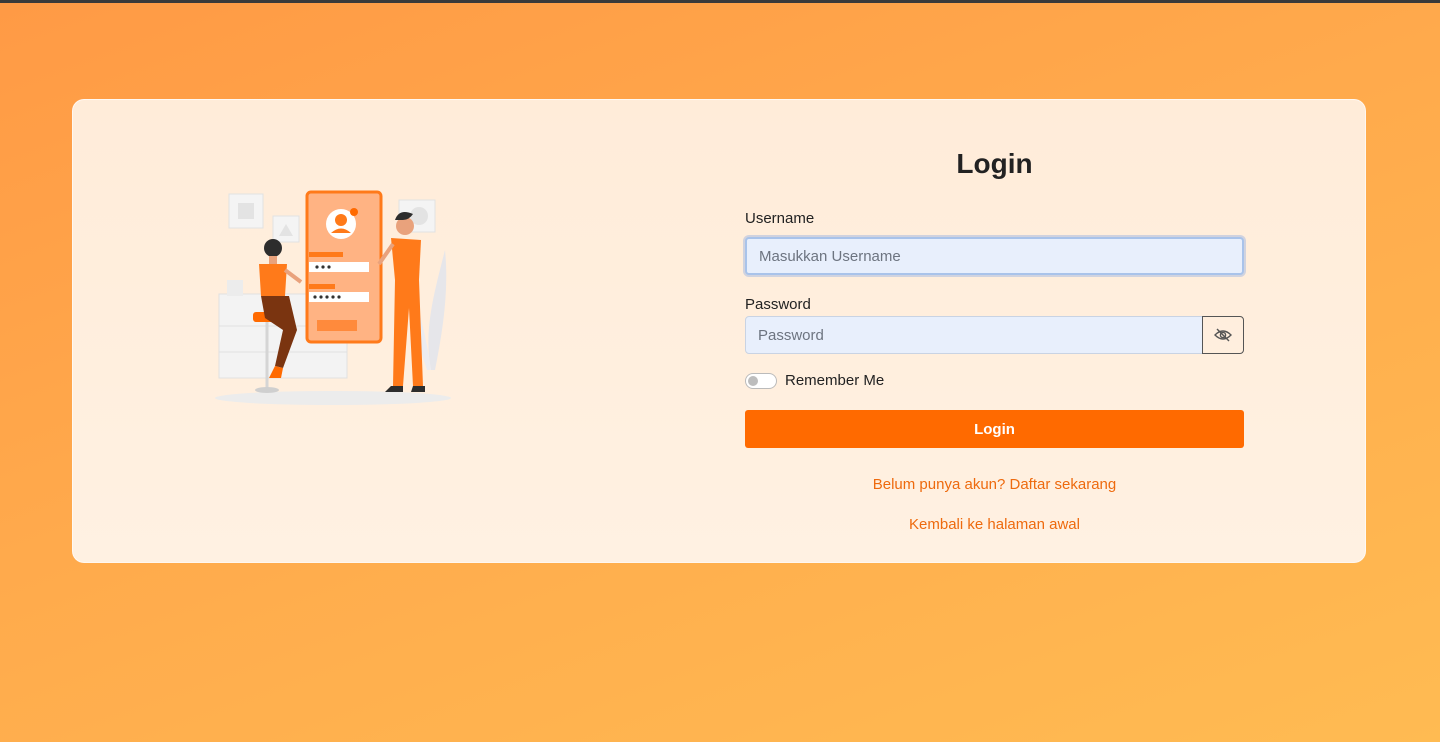  What do you see at coordinates (974, 335) in the screenshot?
I see `password-input` at bounding box center [974, 335].